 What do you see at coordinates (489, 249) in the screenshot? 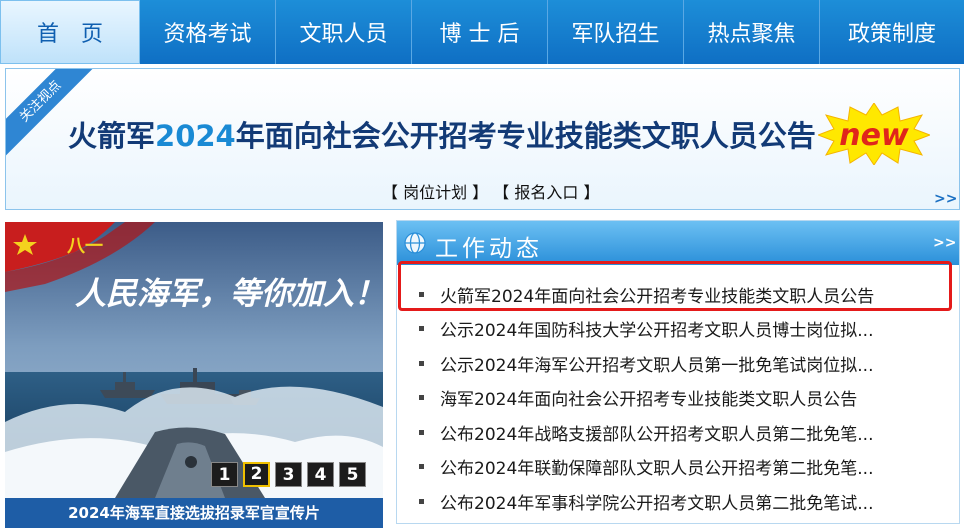
I see `news-title: 工作动态` at bounding box center [489, 249].